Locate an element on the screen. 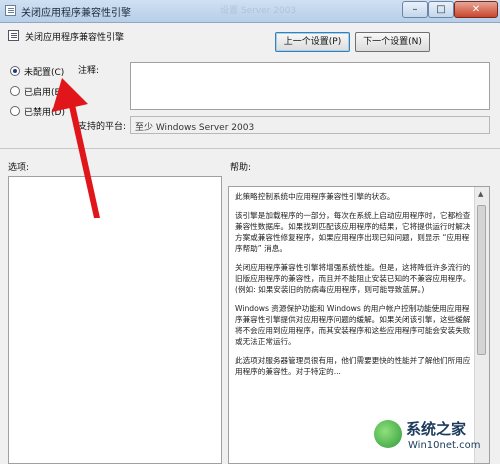 The height and width of the screenshot is (464, 500). red-annotation-arrow is located at coordinates (76, 148).